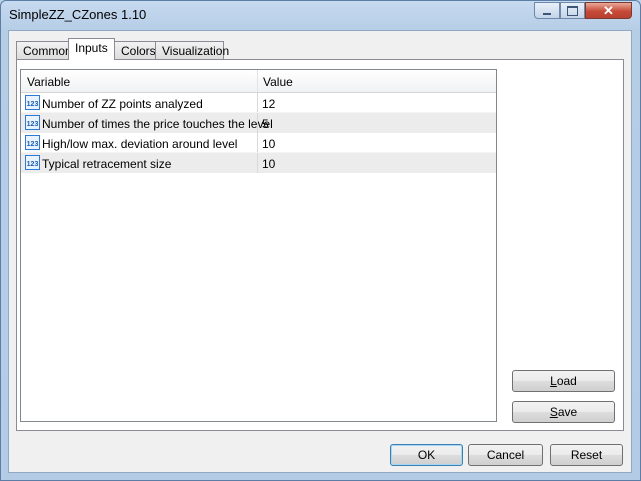  I want to click on variable-value: 12, so click(268, 104).